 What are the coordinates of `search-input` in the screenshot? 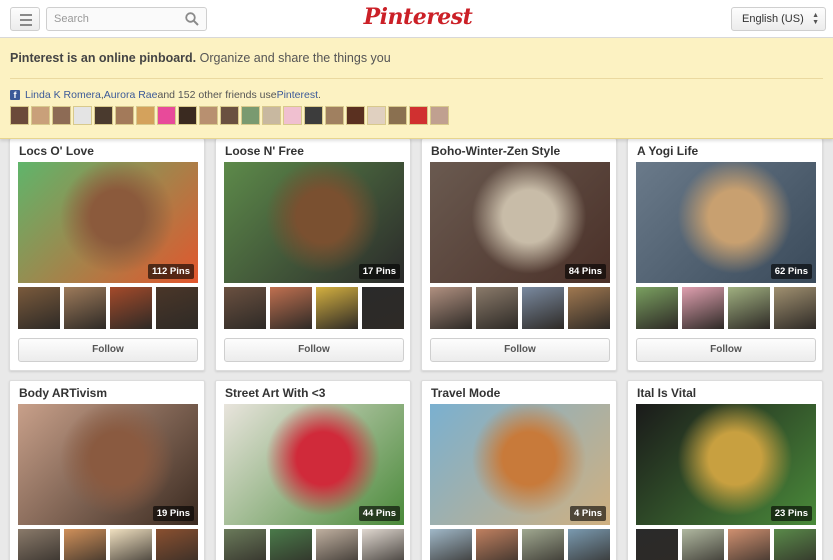 It's located at (112, 19).